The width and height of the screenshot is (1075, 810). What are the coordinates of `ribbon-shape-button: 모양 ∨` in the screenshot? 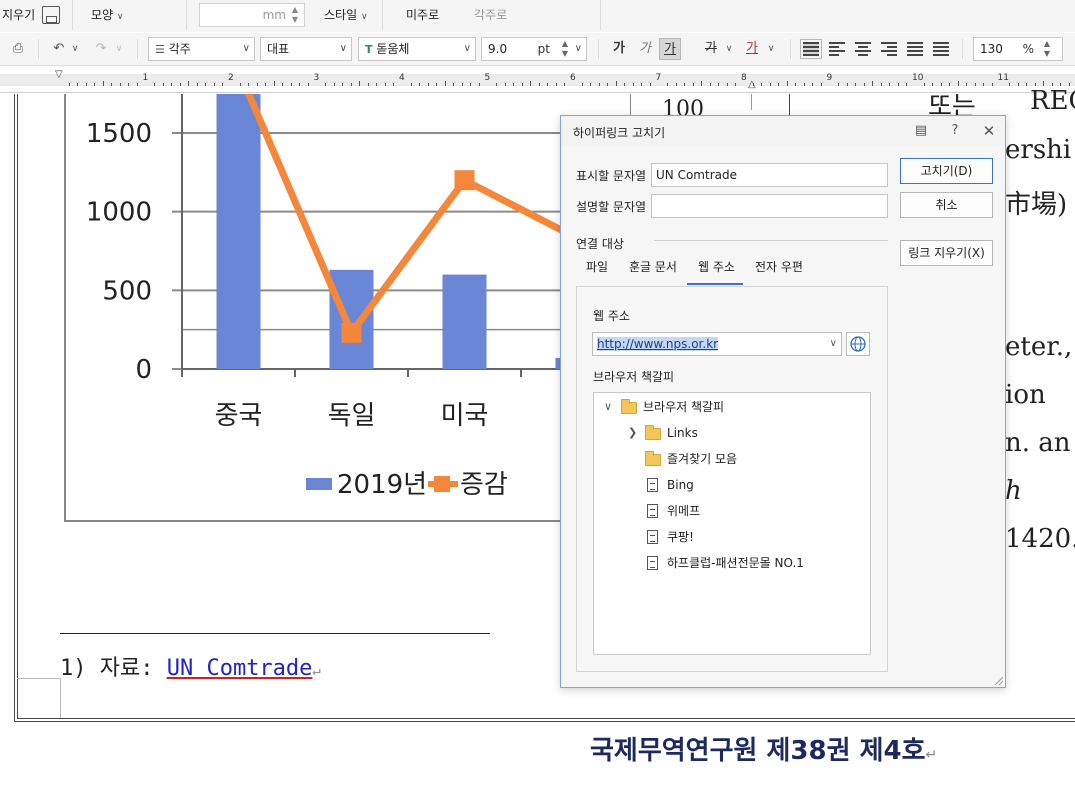 It's located at (107, 14).